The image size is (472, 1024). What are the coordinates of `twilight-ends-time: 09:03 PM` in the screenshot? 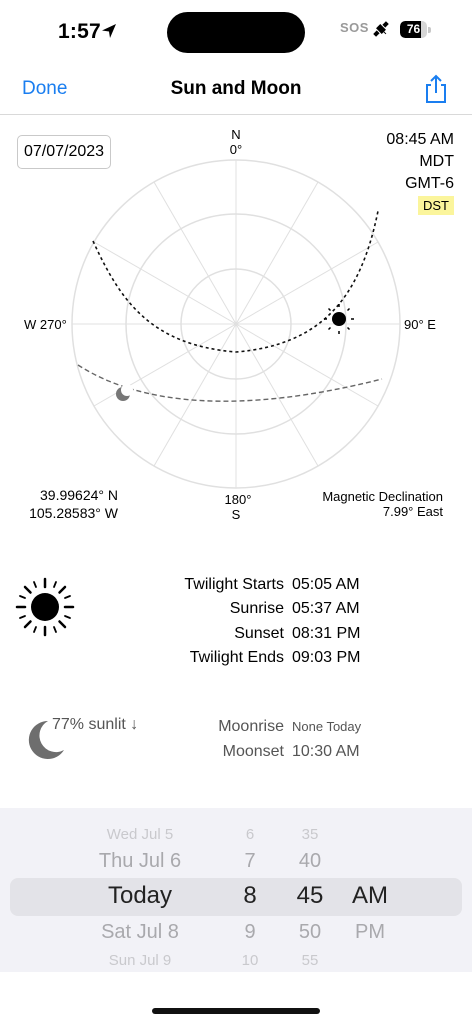 It's located at (326, 657).